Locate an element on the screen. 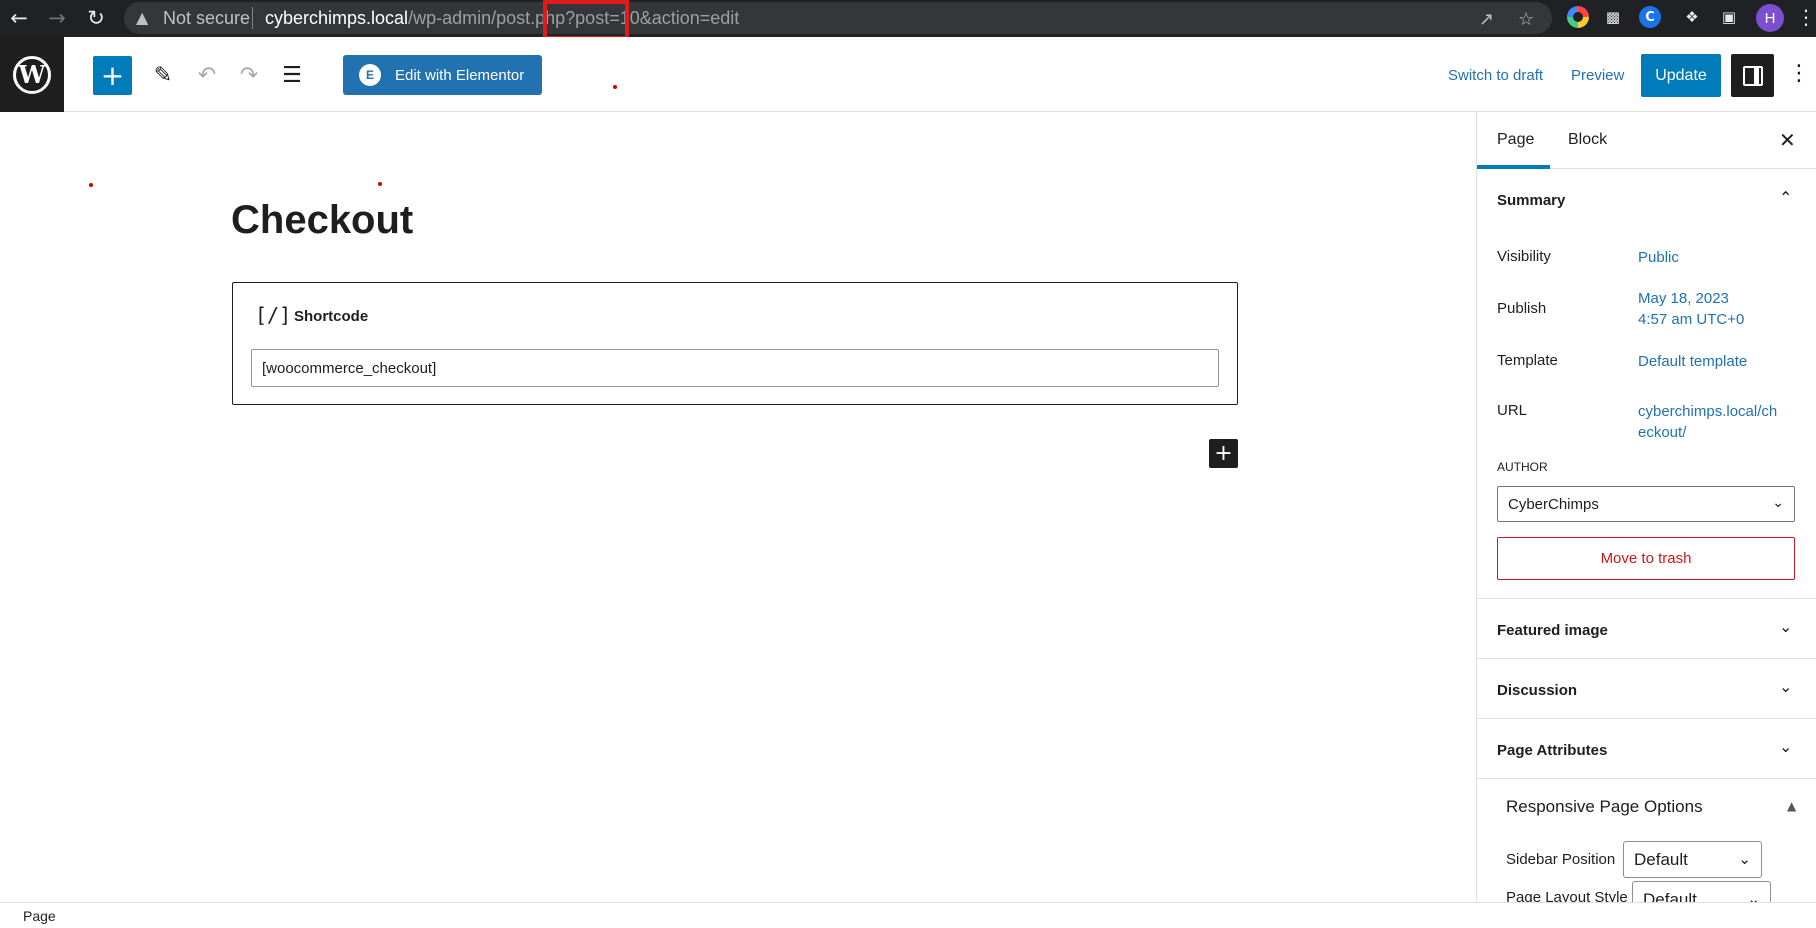 The image size is (1816, 928). publish-label: Publish is located at coordinates (1522, 308).